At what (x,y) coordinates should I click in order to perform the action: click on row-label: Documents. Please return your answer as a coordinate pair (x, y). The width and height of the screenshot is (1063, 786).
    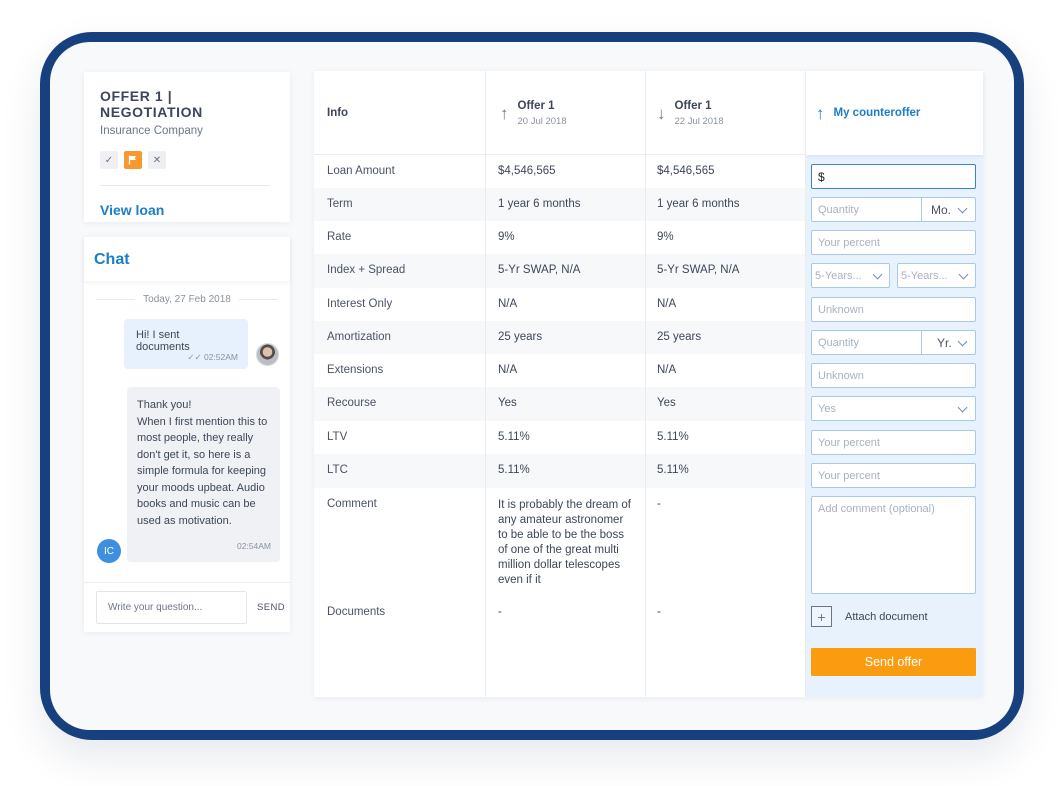
    Looking at the image, I should click on (356, 612).